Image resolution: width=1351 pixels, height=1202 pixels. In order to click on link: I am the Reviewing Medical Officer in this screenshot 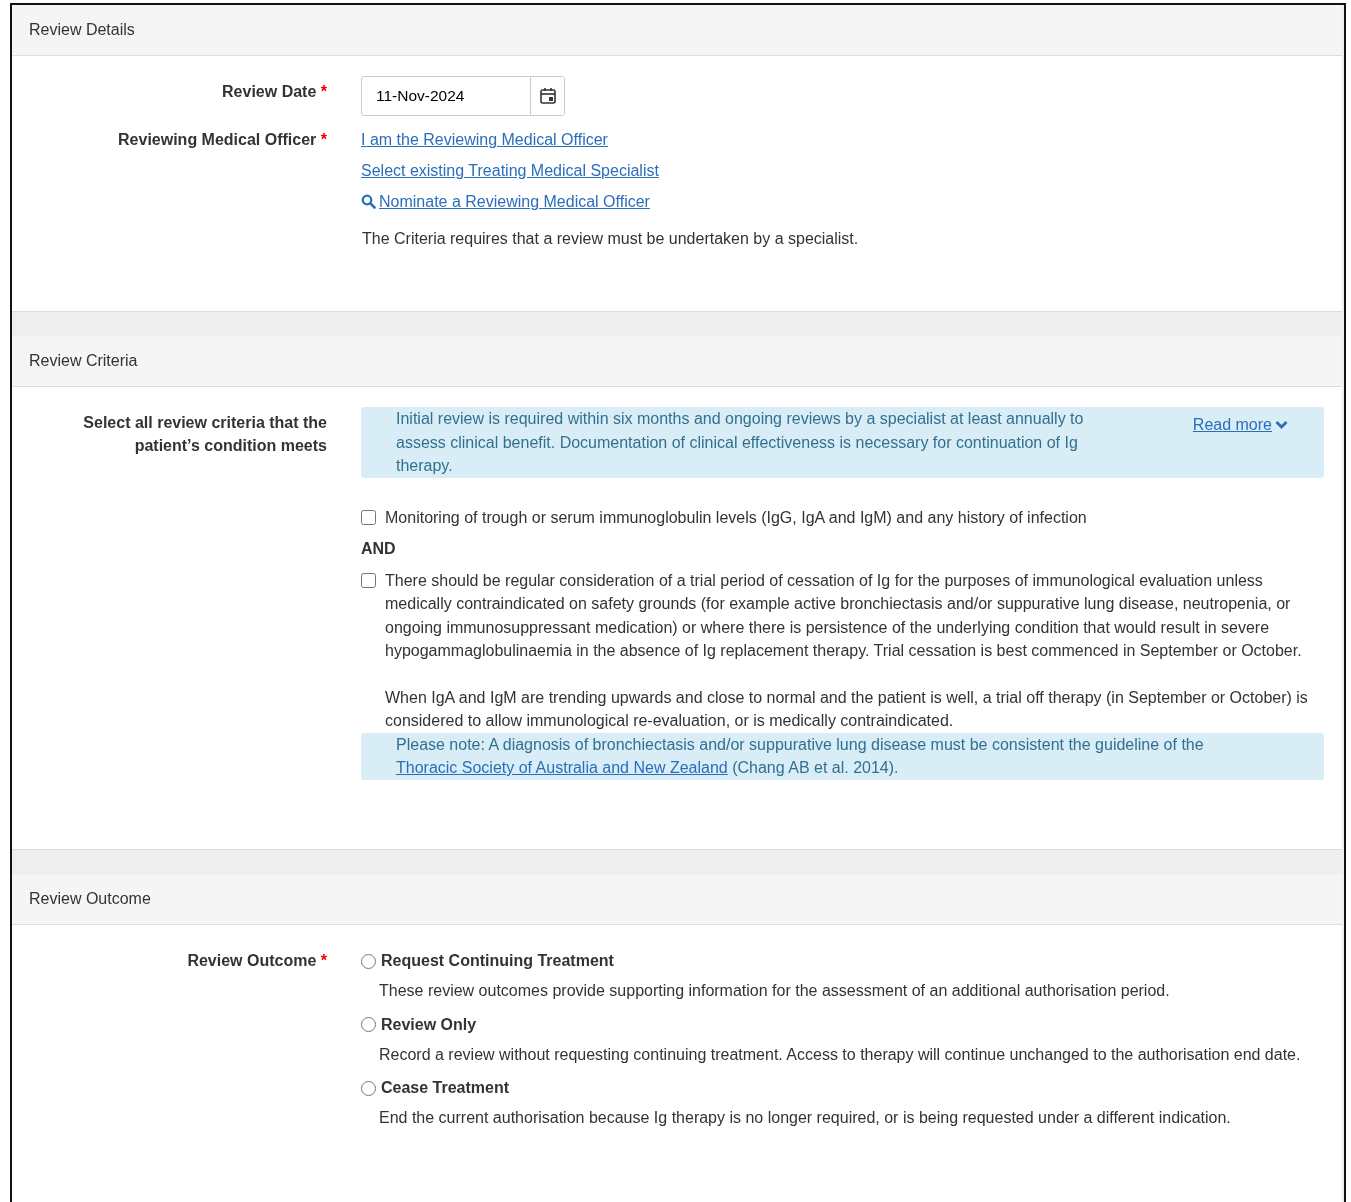, I will do `click(484, 139)`.